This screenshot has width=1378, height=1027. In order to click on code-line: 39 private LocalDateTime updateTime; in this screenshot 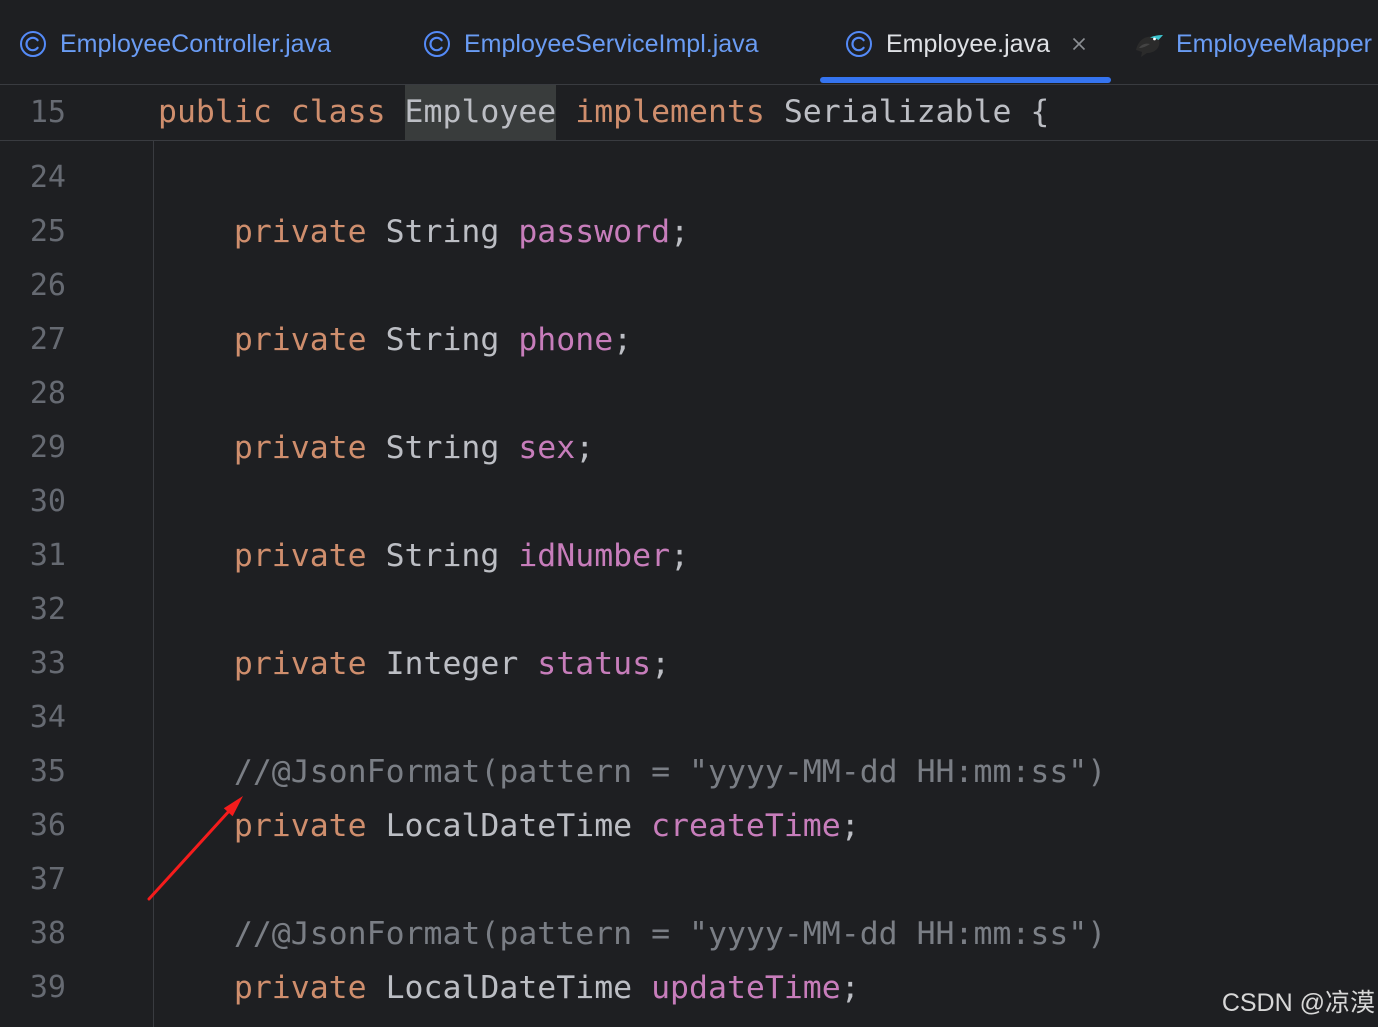, I will do `click(689, 988)`.